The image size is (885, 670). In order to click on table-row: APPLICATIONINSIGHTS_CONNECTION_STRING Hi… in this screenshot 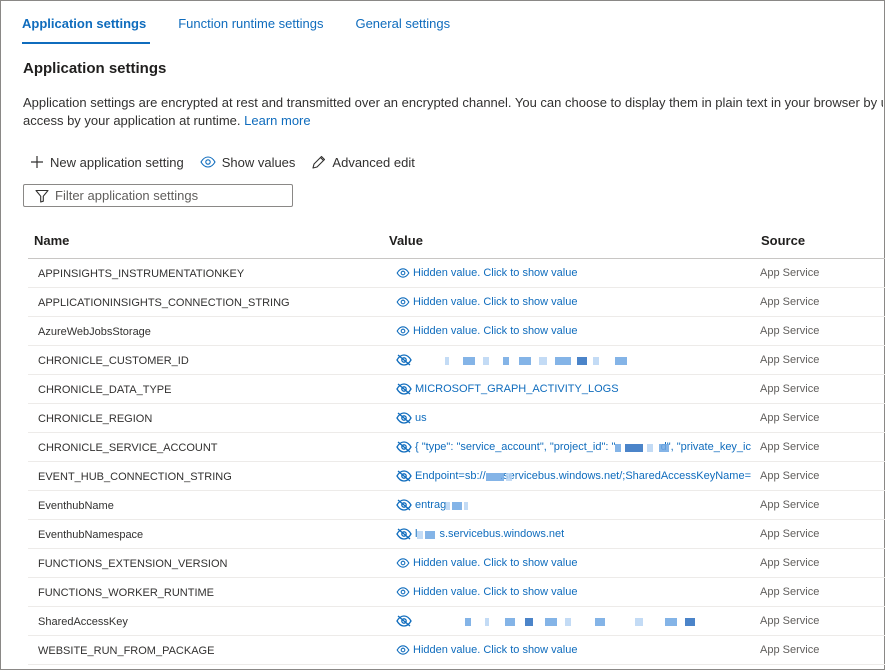, I will do `click(456, 302)`.